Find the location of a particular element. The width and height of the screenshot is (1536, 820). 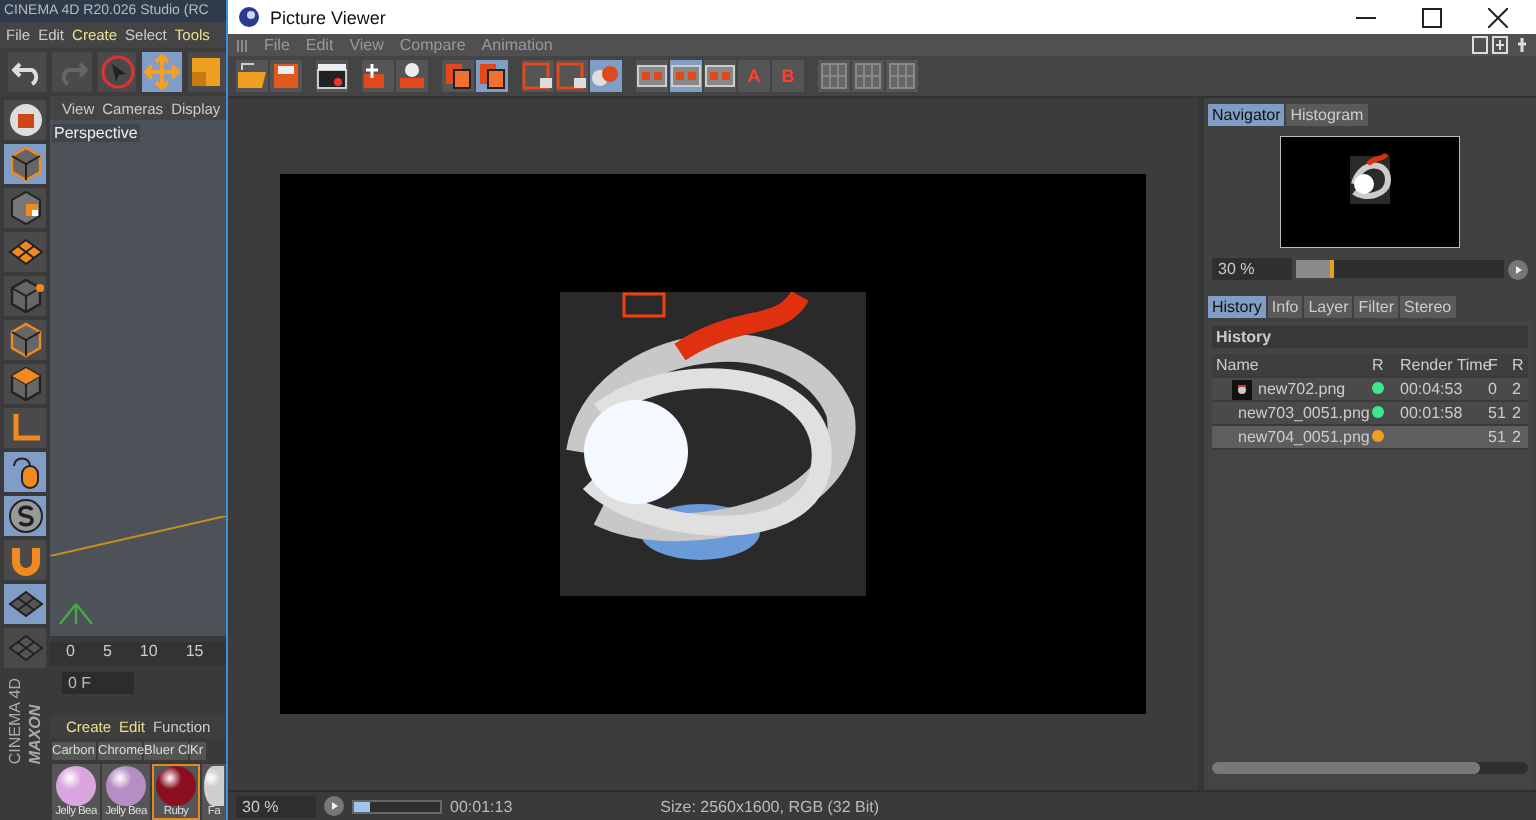

tab: Navigator is located at coordinates (1246, 115).